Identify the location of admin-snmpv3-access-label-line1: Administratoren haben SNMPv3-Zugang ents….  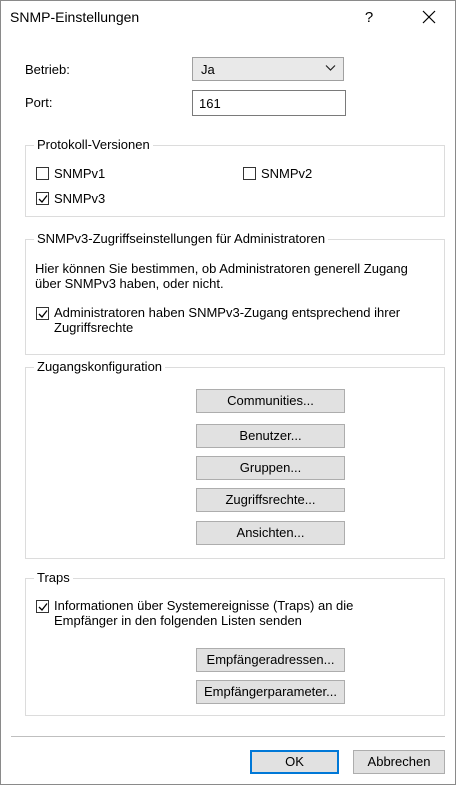
(227, 312).